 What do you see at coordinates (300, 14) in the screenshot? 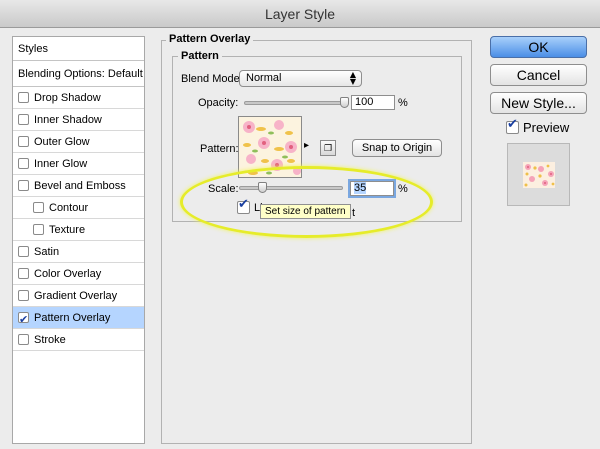
I see `window-title: Layer Style` at bounding box center [300, 14].